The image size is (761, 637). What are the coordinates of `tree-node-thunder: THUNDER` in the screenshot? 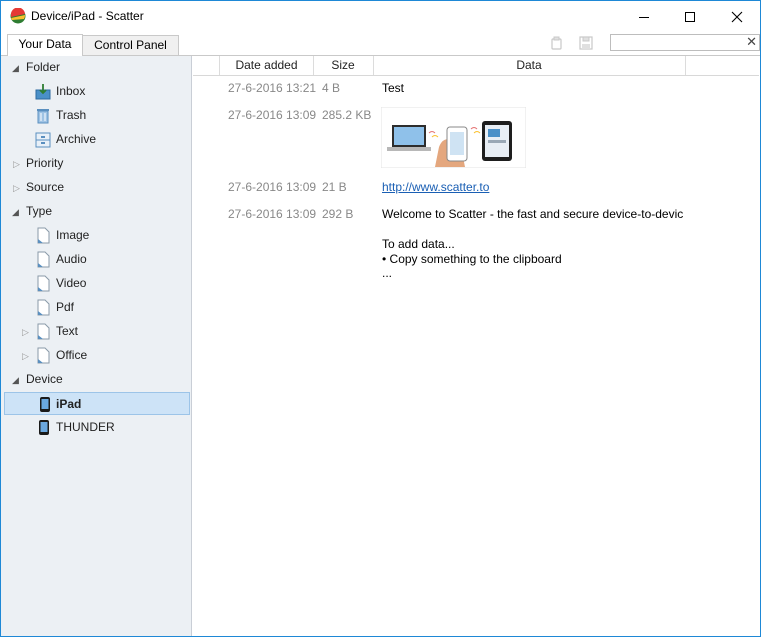 It's located at (96, 427).